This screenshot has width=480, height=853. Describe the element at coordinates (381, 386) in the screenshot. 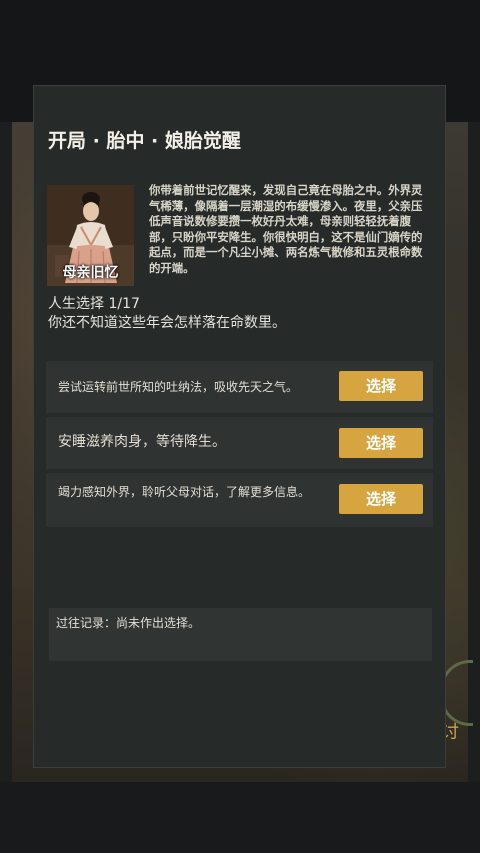

I see `choose-button-1: 选择` at that location.